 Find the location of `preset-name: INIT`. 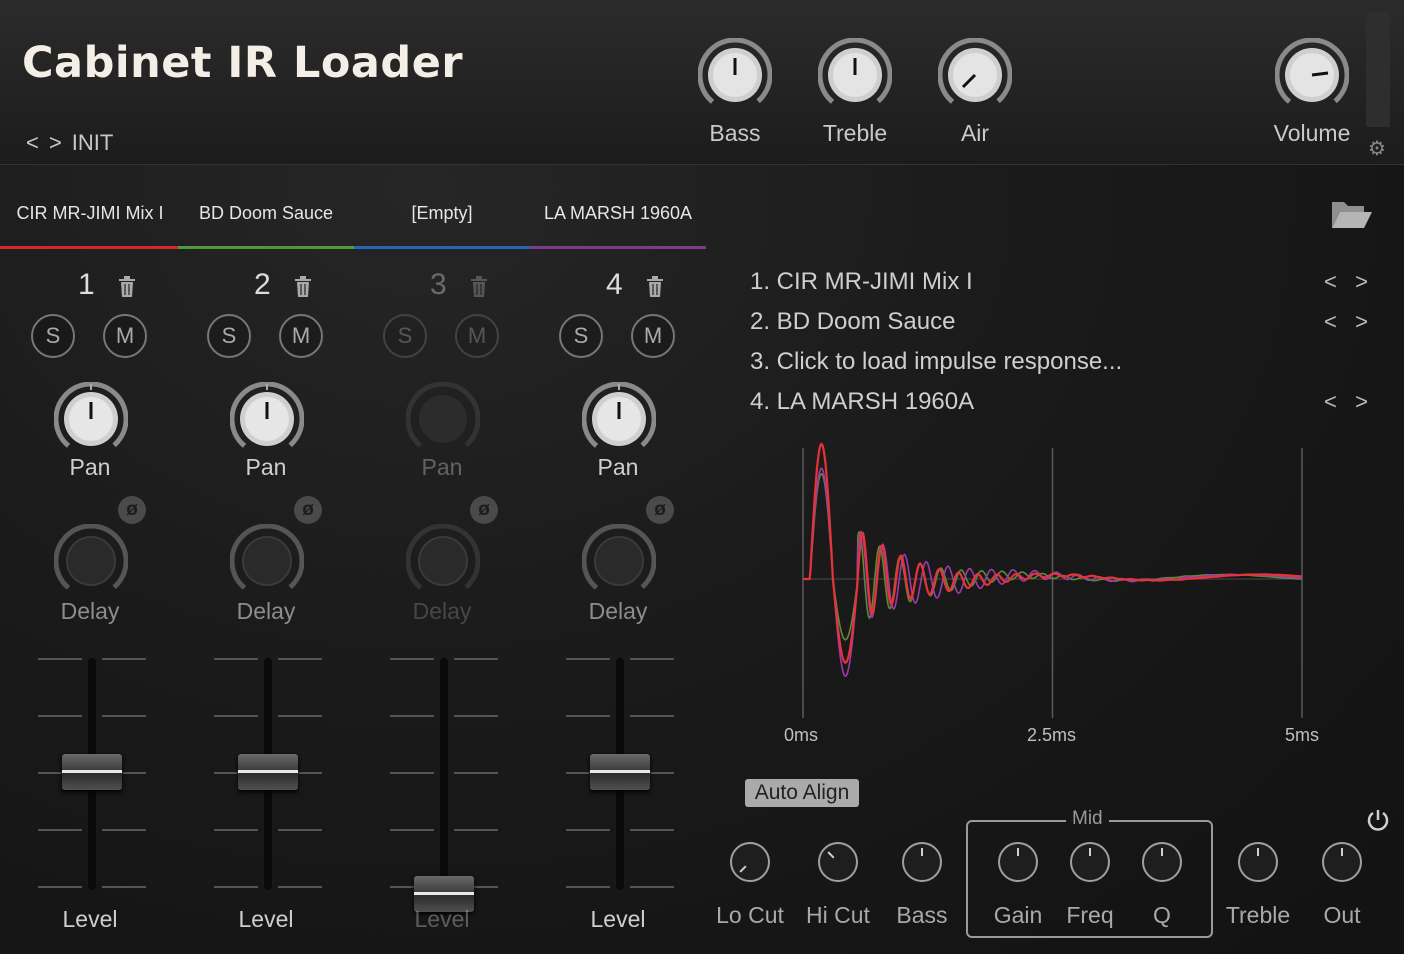

preset-name: INIT is located at coordinates (93, 143).